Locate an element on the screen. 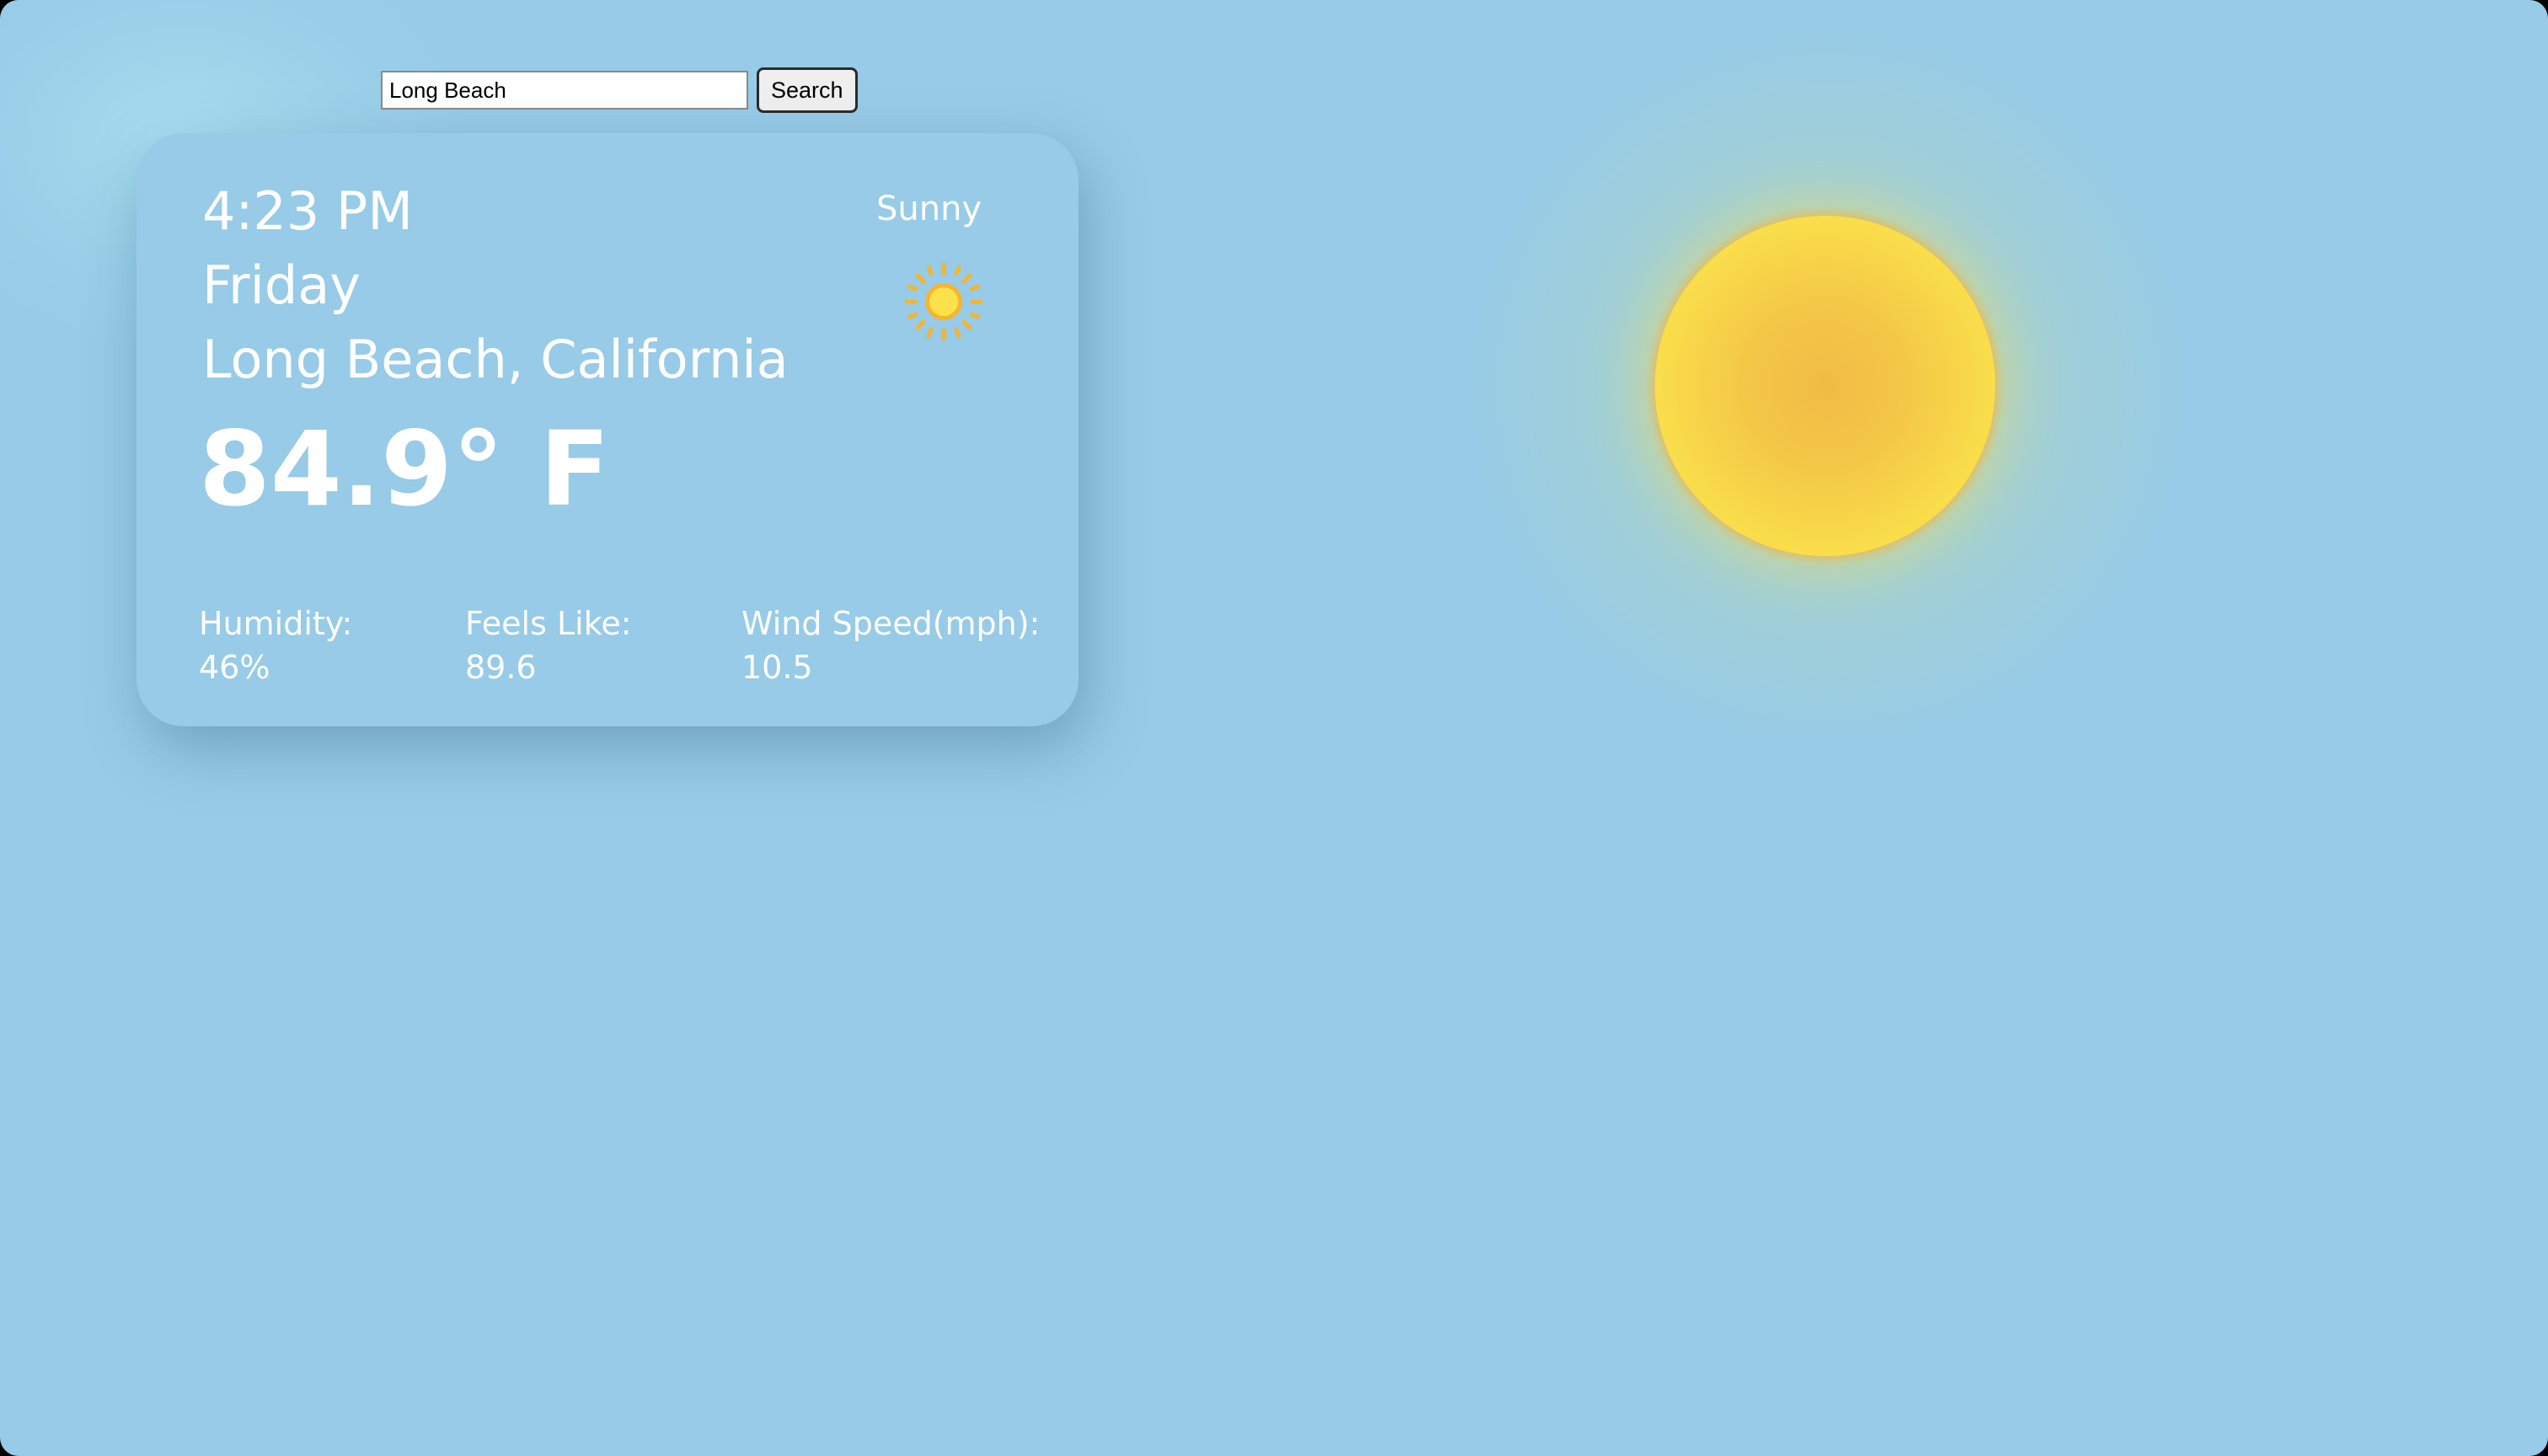 Image resolution: width=2548 pixels, height=1456 pixels. sun-illustration is located at coordinates (1825, 386).